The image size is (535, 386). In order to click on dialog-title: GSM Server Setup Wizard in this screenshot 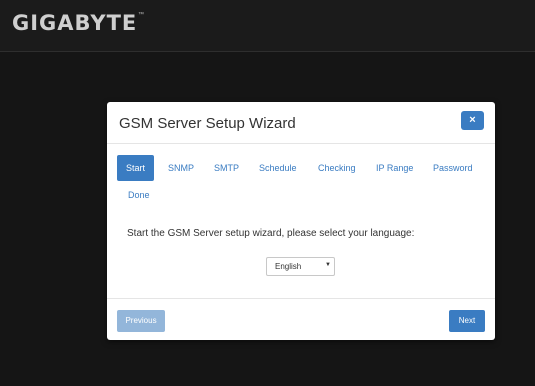, I will do `click(207, 123)`.